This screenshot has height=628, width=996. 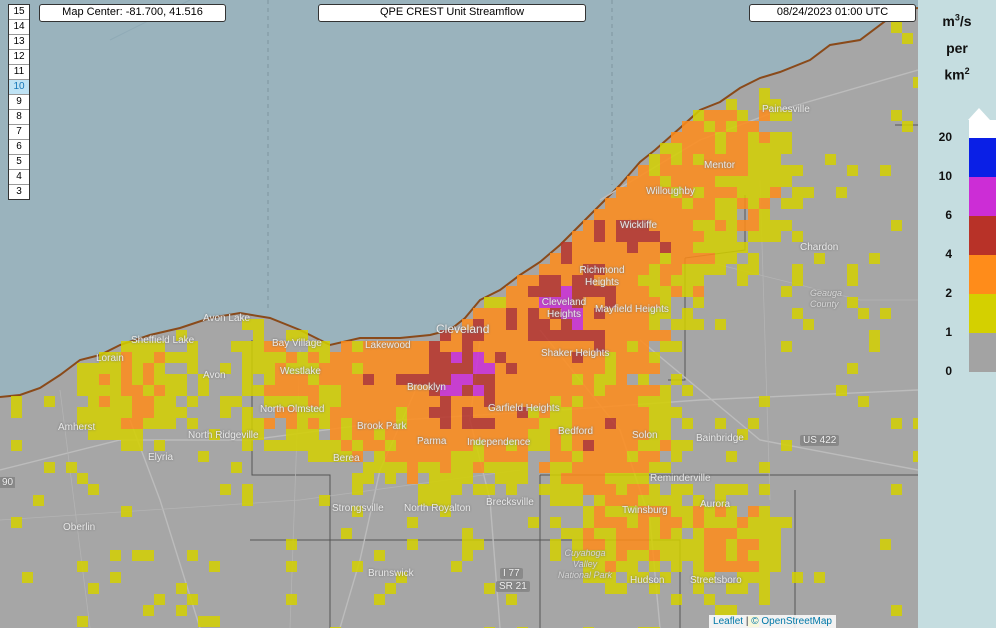 I want to click on label-lorain: Lorain, so click(x=110, y=358).